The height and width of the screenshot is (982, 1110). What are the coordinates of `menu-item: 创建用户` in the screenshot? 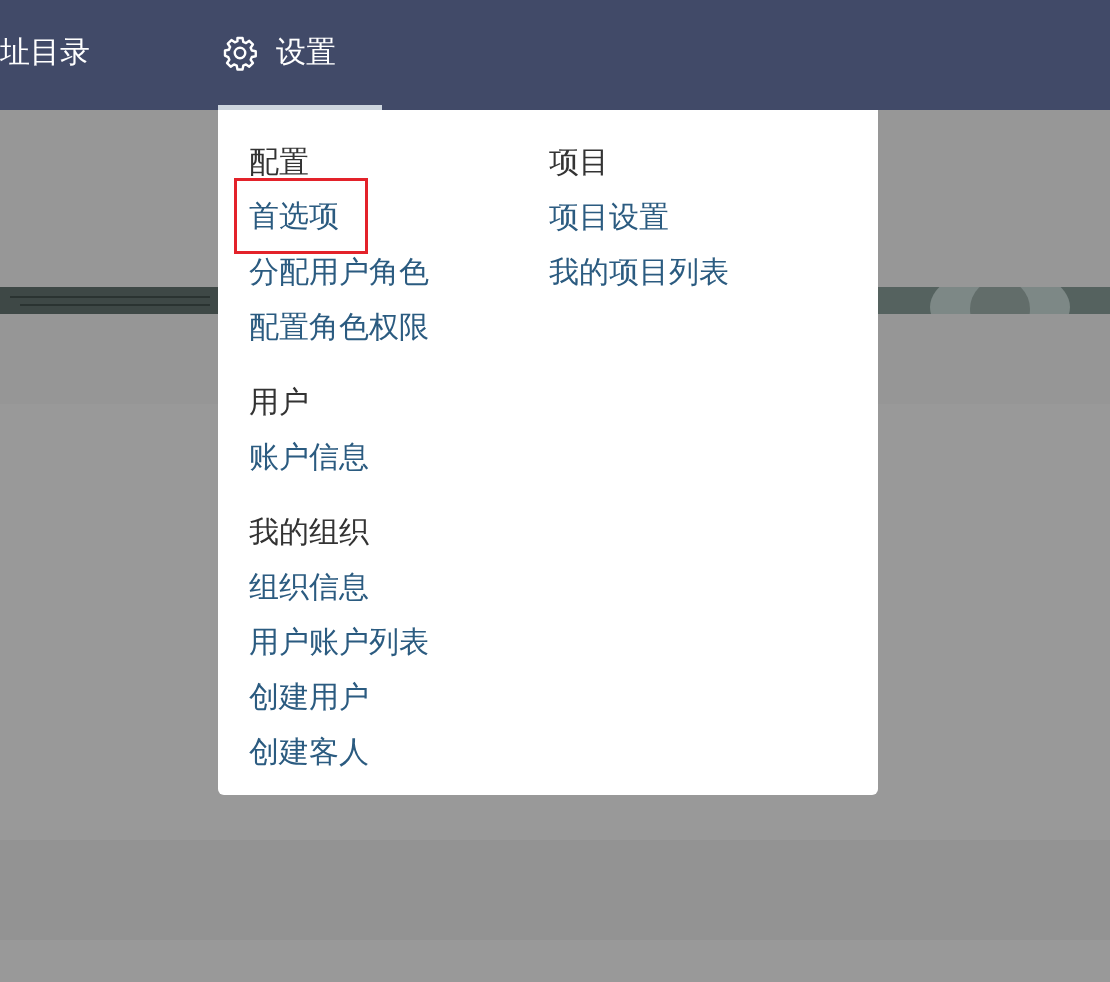 It's located at (309, 696).